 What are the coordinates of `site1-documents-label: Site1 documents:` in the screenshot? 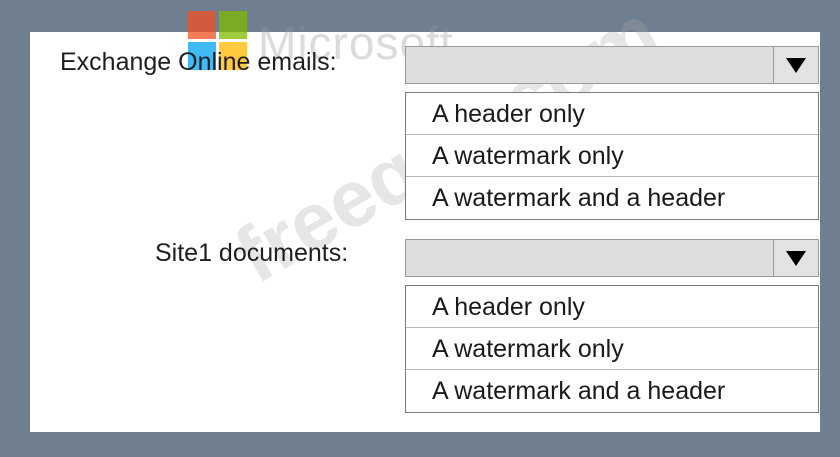 It's located at (252, 253).